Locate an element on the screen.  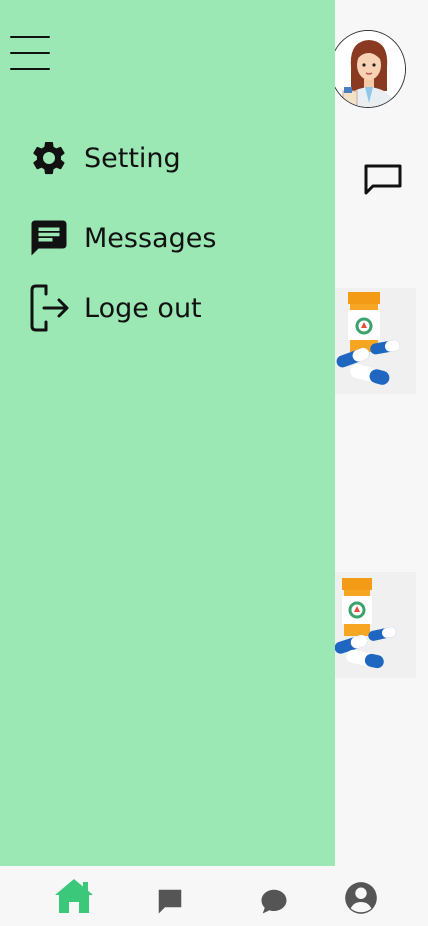
profile-icon is located at coordinates (361, 898).